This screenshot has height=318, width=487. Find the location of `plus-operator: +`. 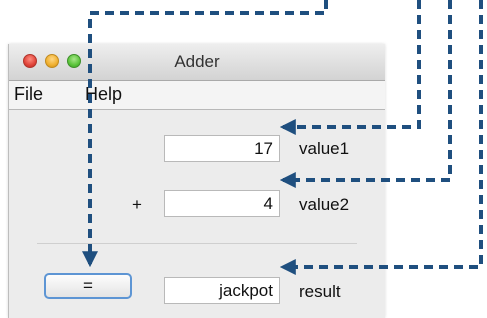

plus-operator: + is located at coordinates (137, 204).